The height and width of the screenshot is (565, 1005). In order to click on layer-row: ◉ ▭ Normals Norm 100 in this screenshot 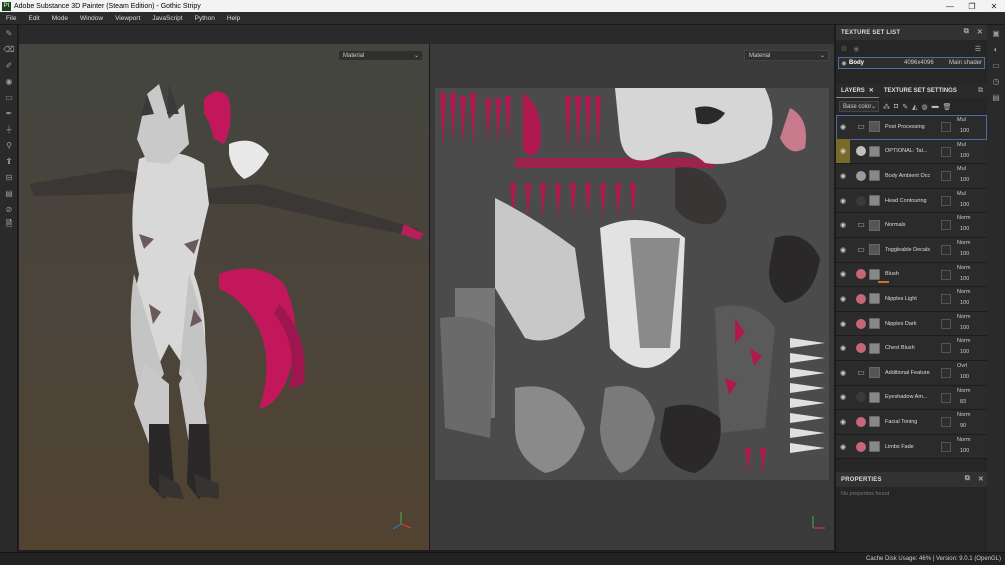, I will do `click(911, 225)`.